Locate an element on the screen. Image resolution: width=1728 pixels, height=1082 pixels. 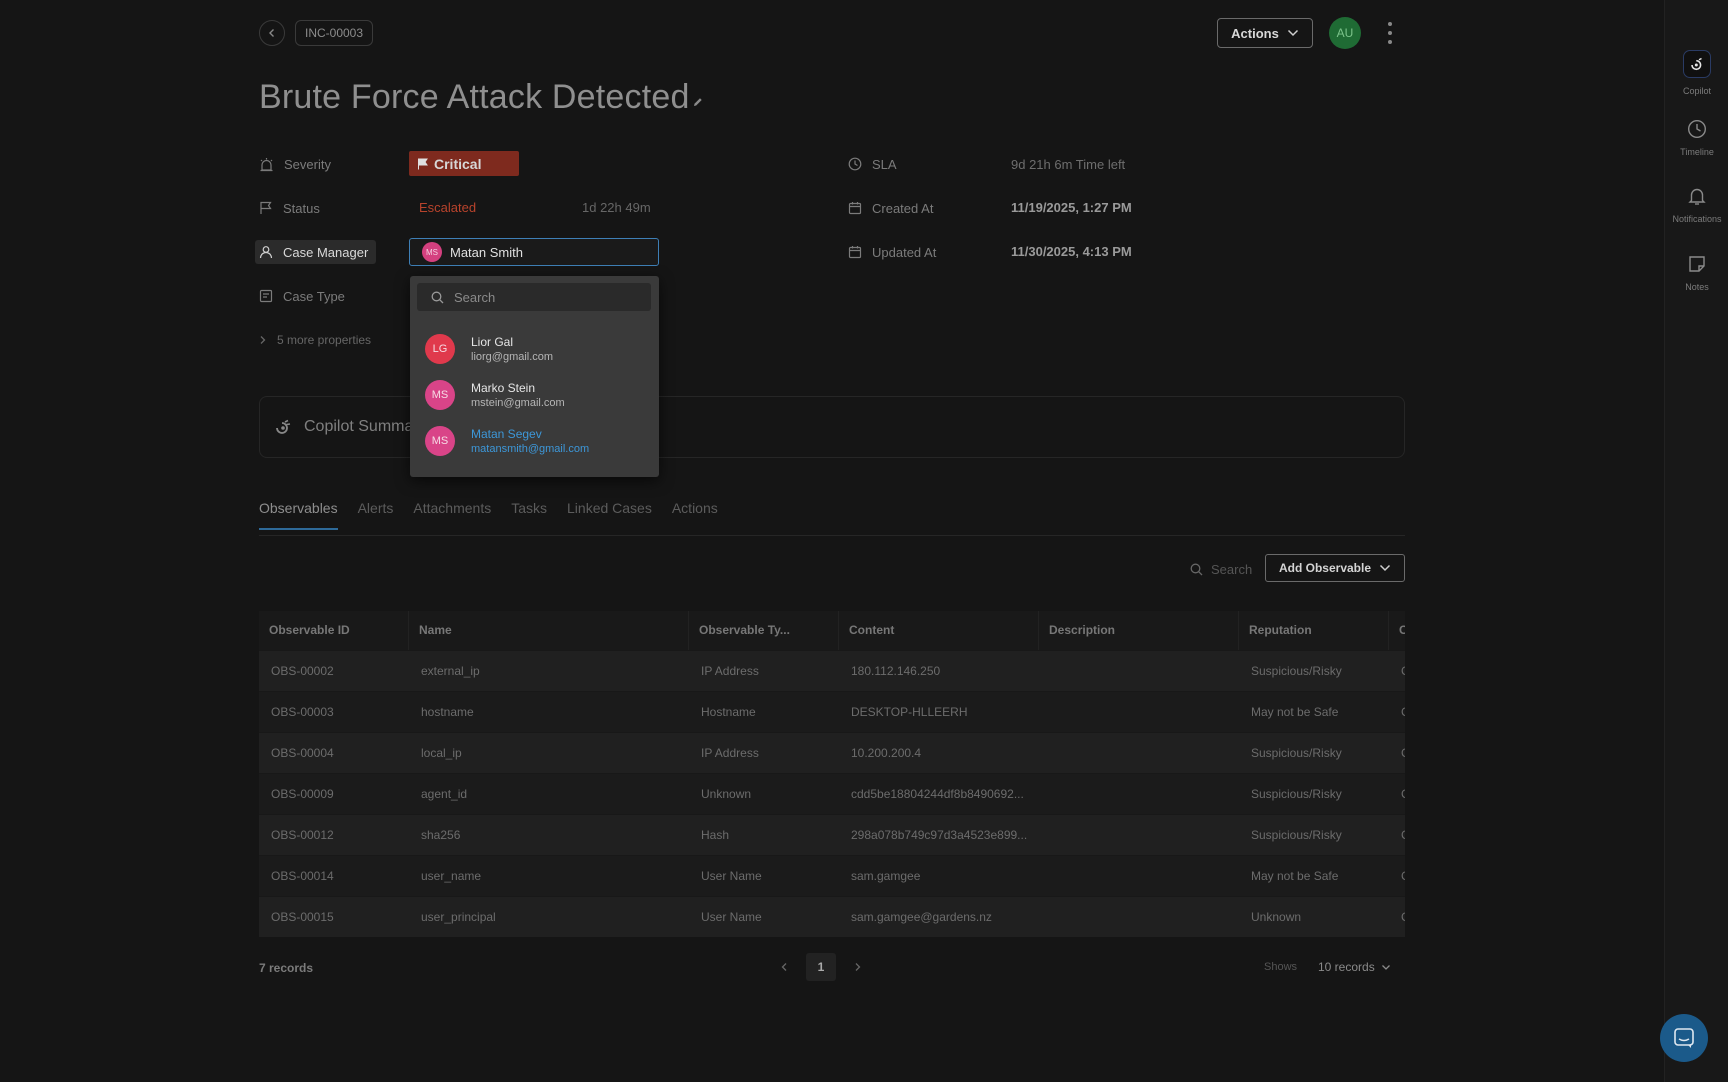
chat-icon is located at coordinates (1684, 1038).